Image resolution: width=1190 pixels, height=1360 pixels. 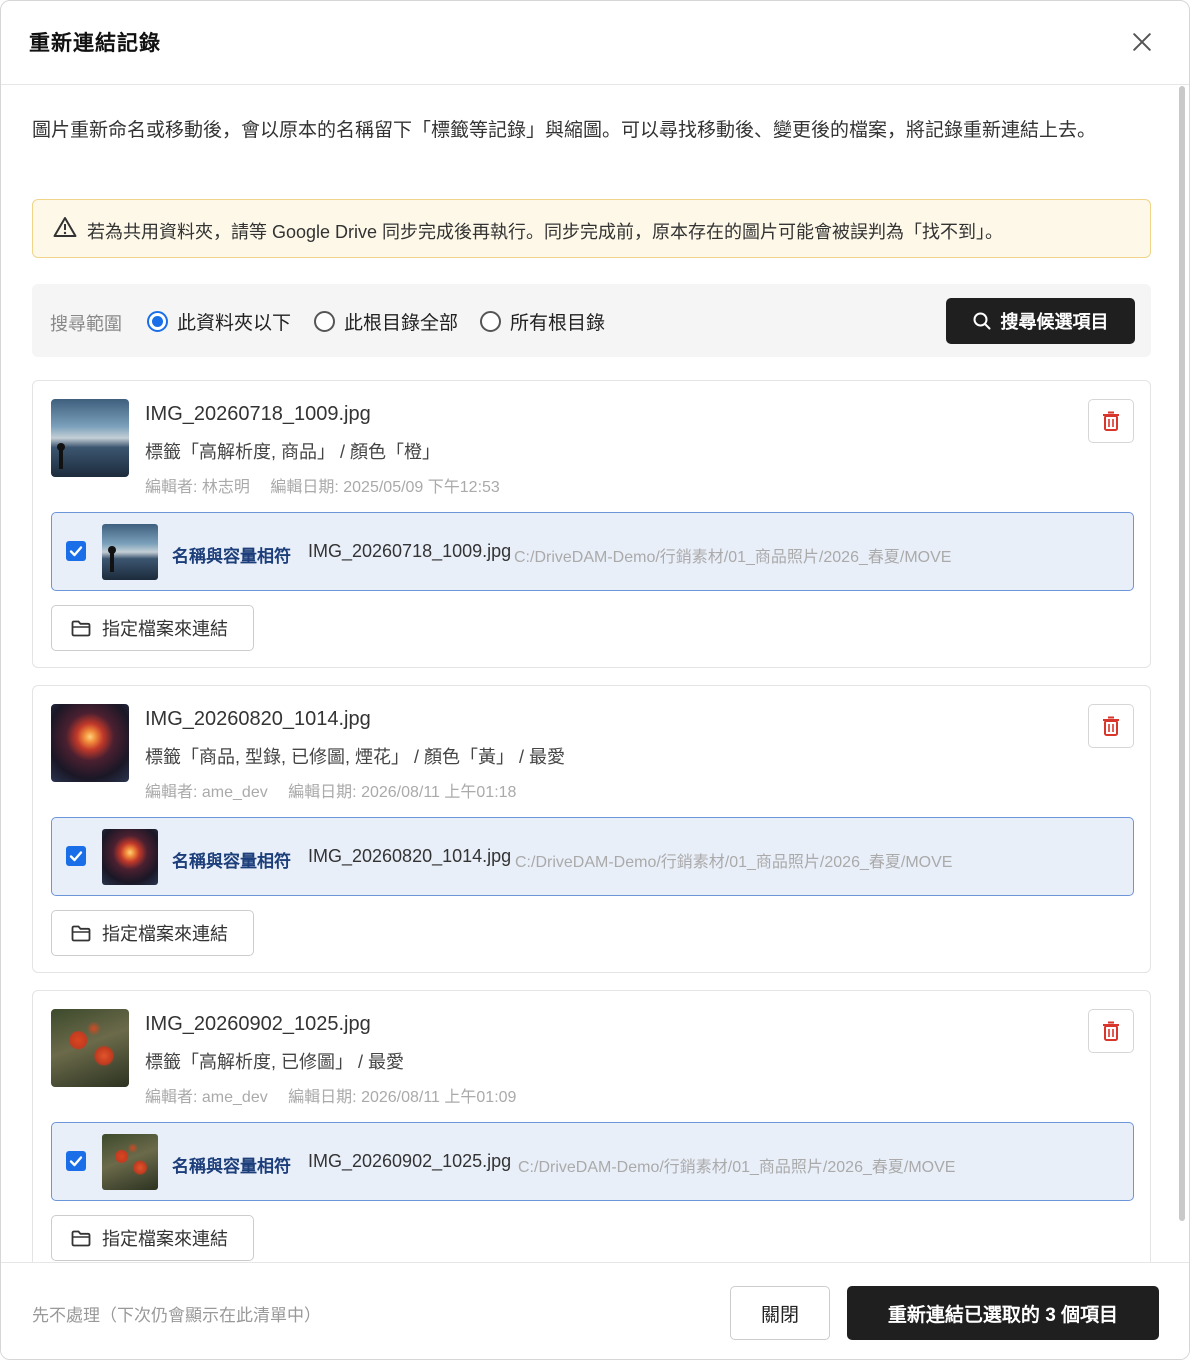 What do you see at coordinates (355, 757) in the screenshot?
I see `record-tags: 標籤「商品, 型錄, 已修圖, 煙花」 / 顏色「黃」 / 最愛` at bounding box center [355, 757].